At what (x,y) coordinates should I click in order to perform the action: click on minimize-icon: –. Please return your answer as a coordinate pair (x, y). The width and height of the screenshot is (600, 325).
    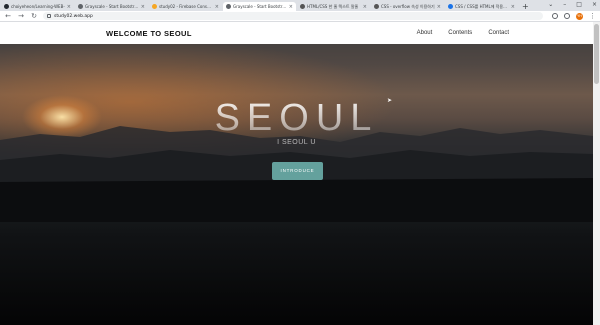
    Looking at the image, I should click on (564, 4).